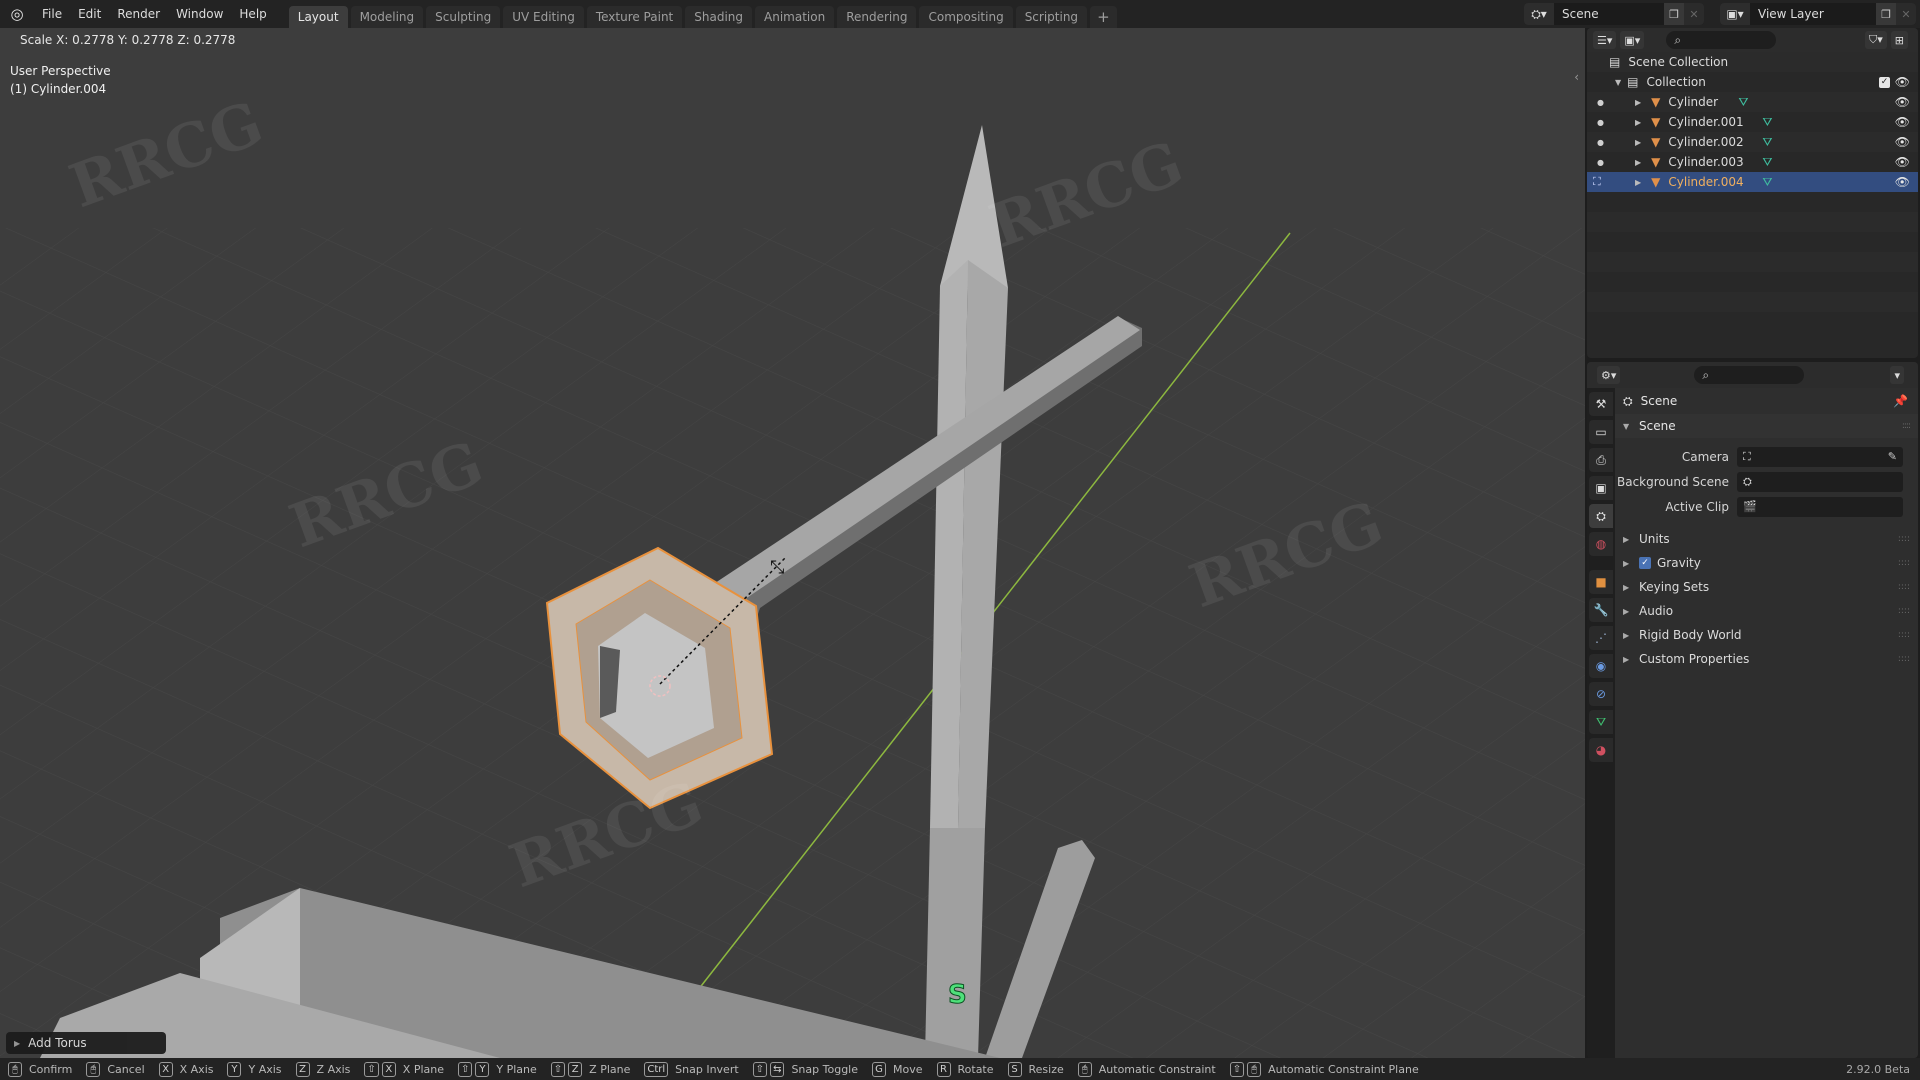 The height and width of the screenshot is (1080, 1920). Describe the element at coordinates (1601, 582) in the screenshot. I see `object-tab-icon: ■` at that location.